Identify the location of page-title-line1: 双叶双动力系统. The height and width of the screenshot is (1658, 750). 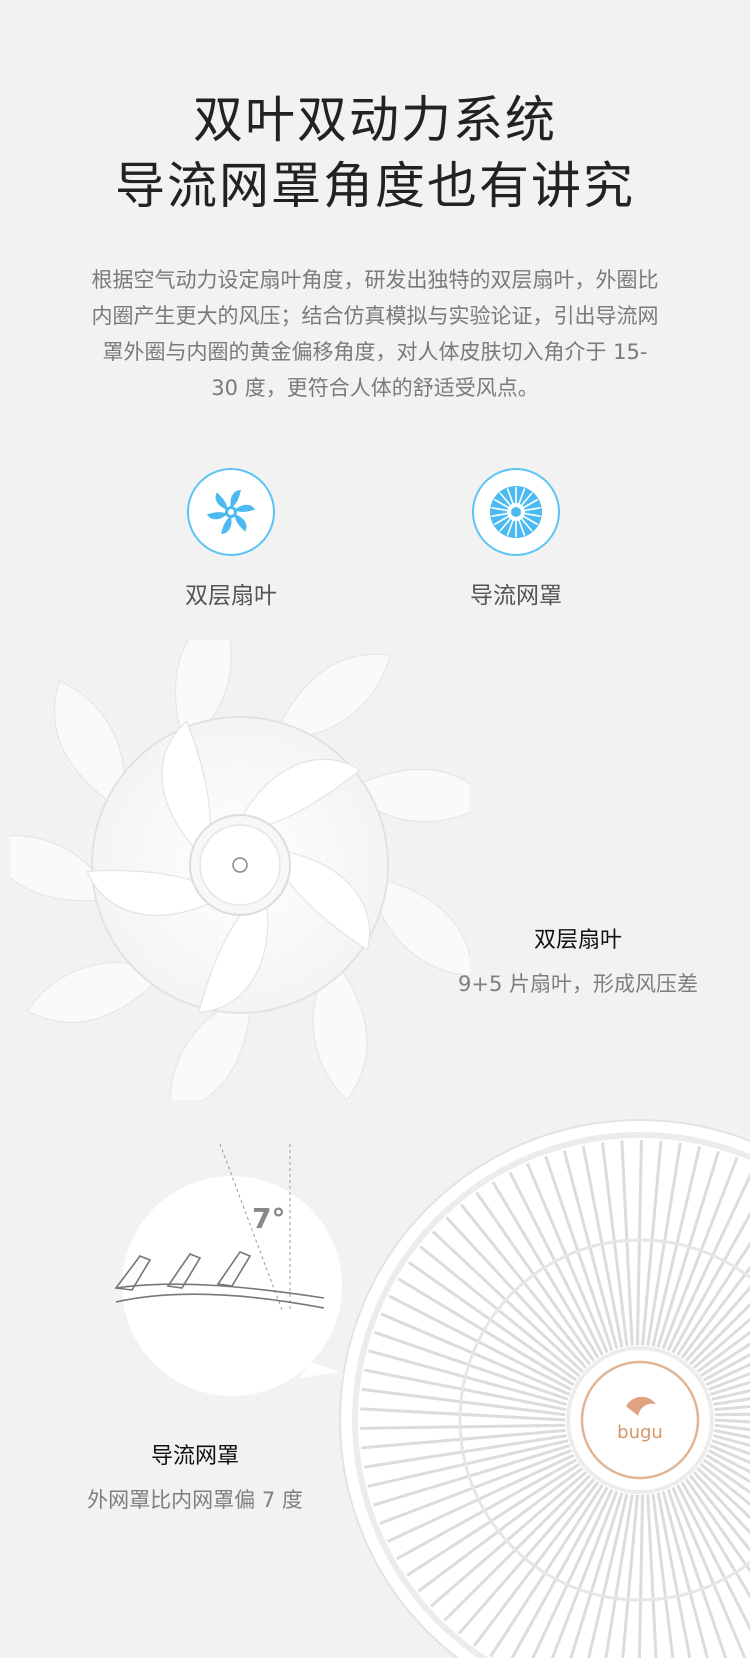
(375, 120).